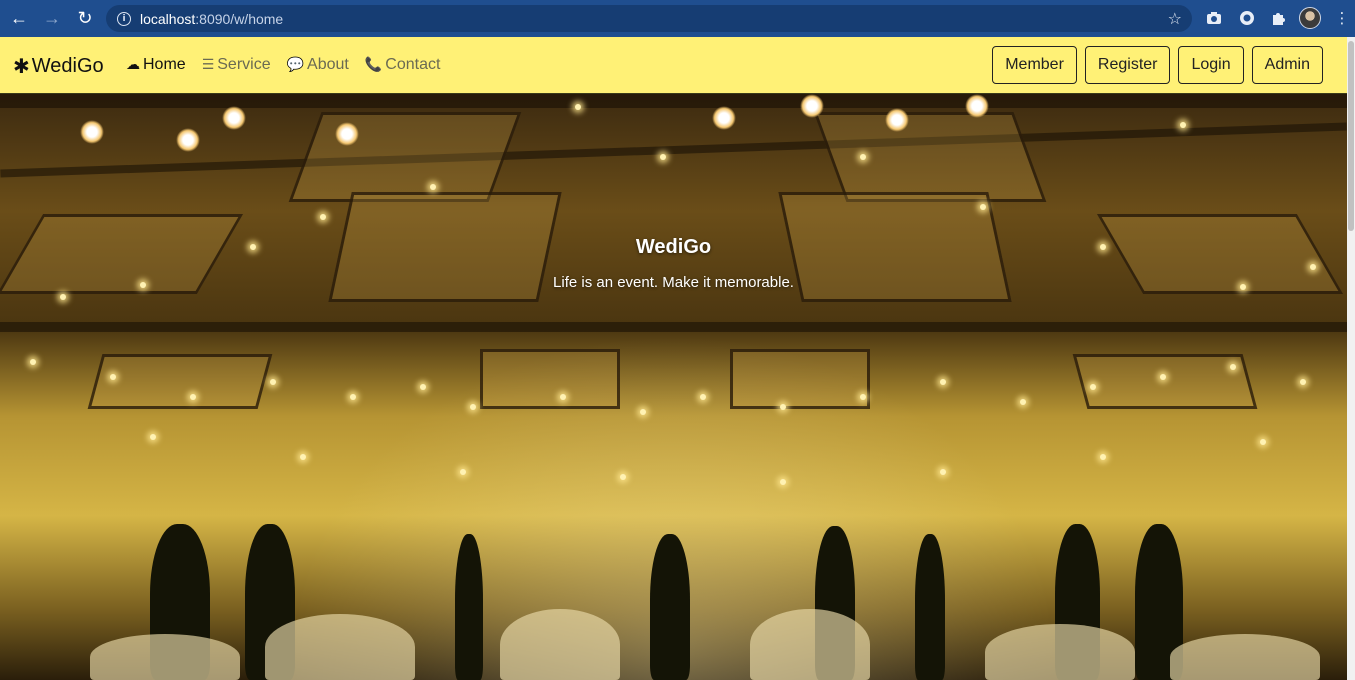 This screenshot has height=680, width=1355. Describe the element at coordinates (283, 65) in the screenshot. I see `nav-links: ☁ Home ☰ Service 💬 About 📞 Contact` at that location.